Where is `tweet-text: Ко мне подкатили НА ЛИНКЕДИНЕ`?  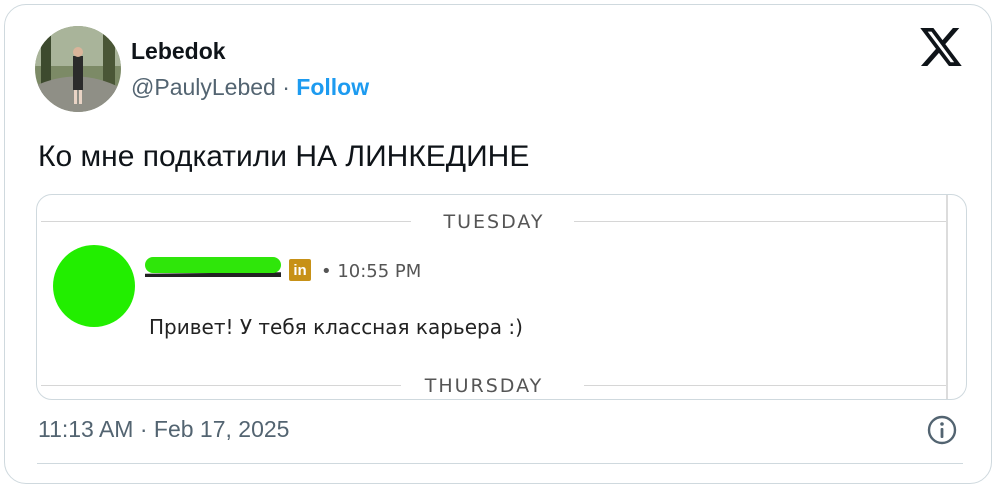 tweet-text: Ко мне подкатили НА ЛИНКЕДИНЕ is located at coordinates (284, 156).